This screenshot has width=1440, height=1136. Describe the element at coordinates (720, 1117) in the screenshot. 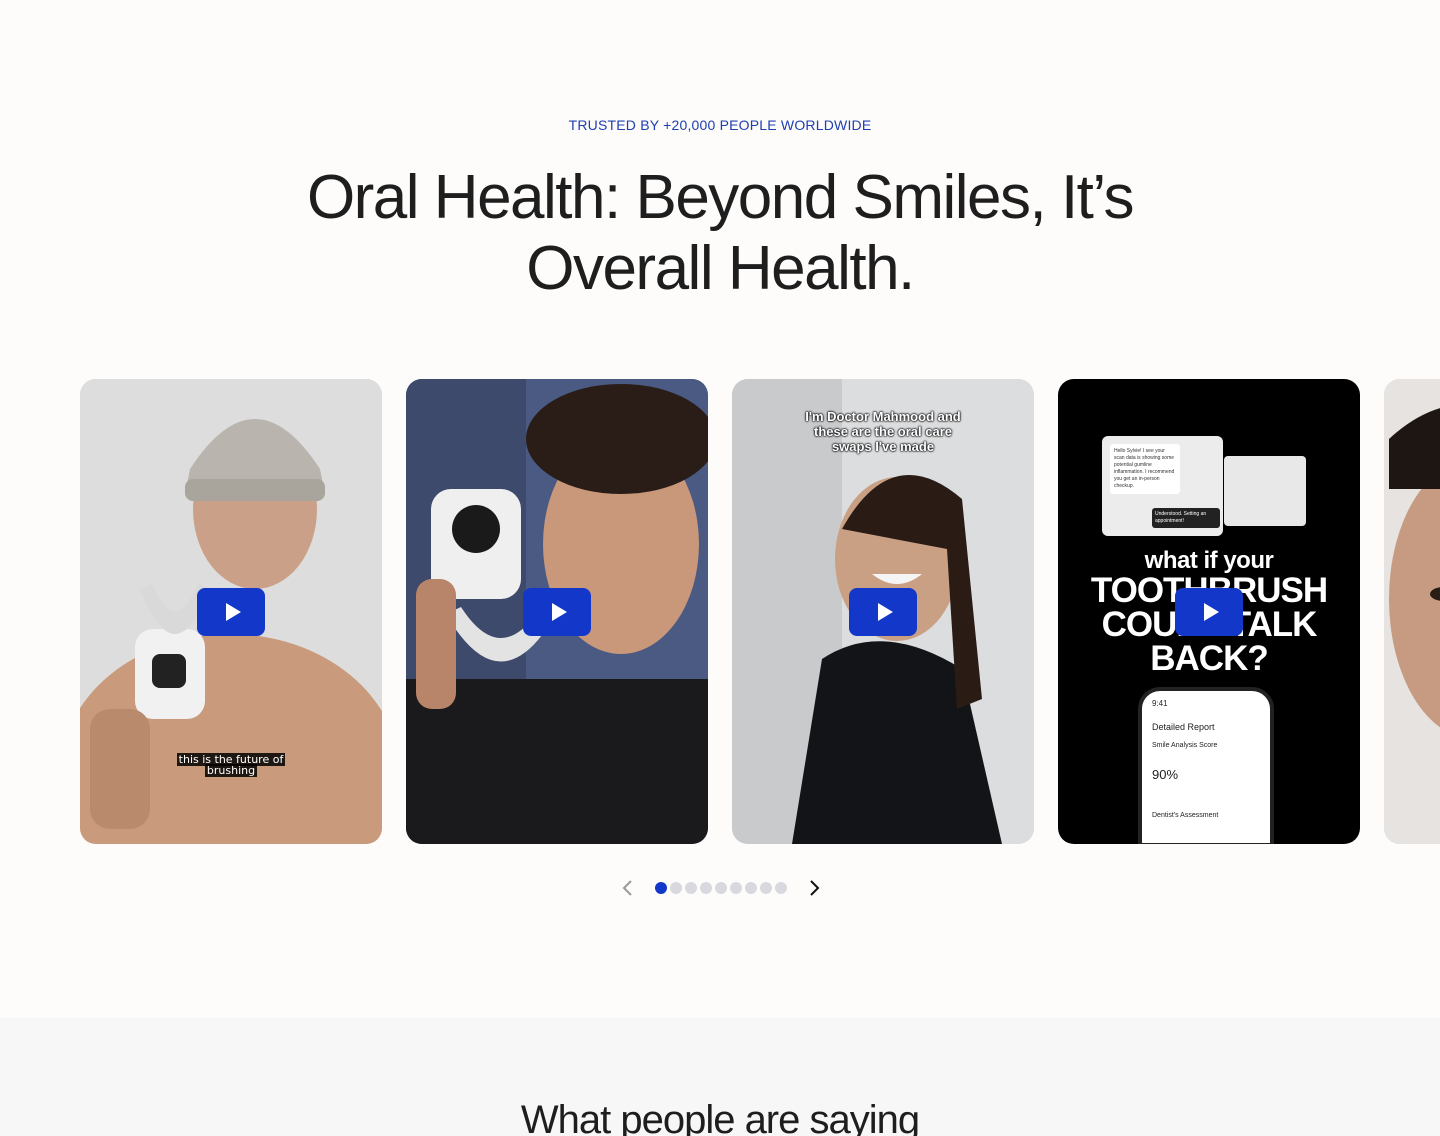

I see `section-title: What people are saying` at that location.